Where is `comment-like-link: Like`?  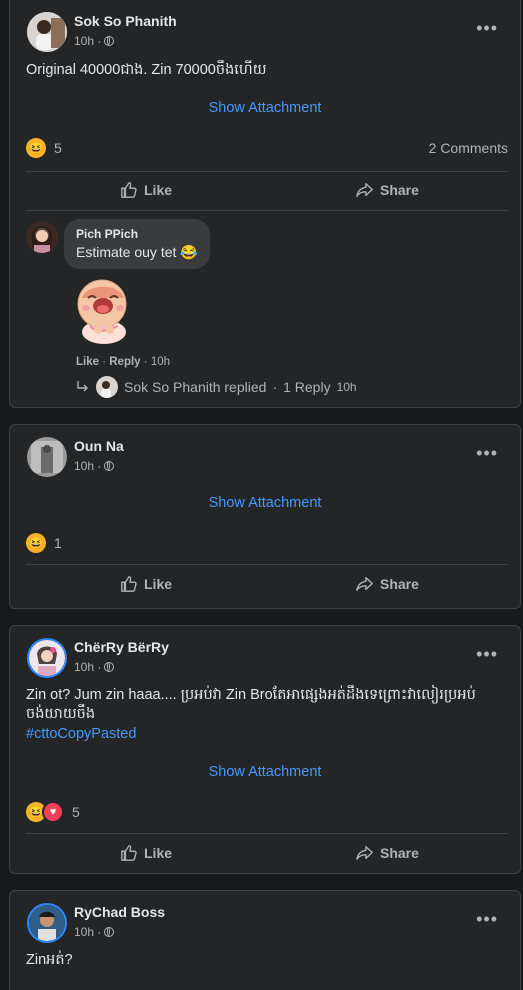 comment-like-link: Like is located at coordinates (87, 362).